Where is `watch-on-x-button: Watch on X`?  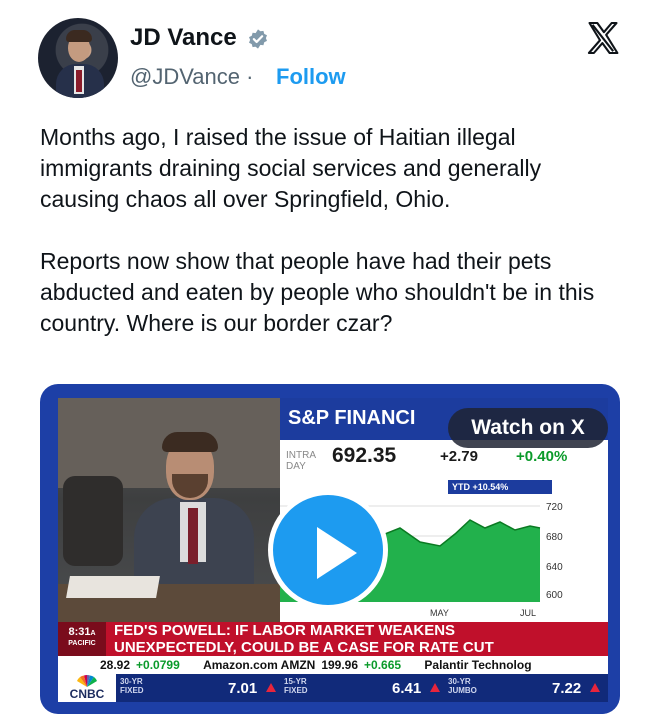
watch-on-x-button: Watch on X is located at coordinates (528, 428).